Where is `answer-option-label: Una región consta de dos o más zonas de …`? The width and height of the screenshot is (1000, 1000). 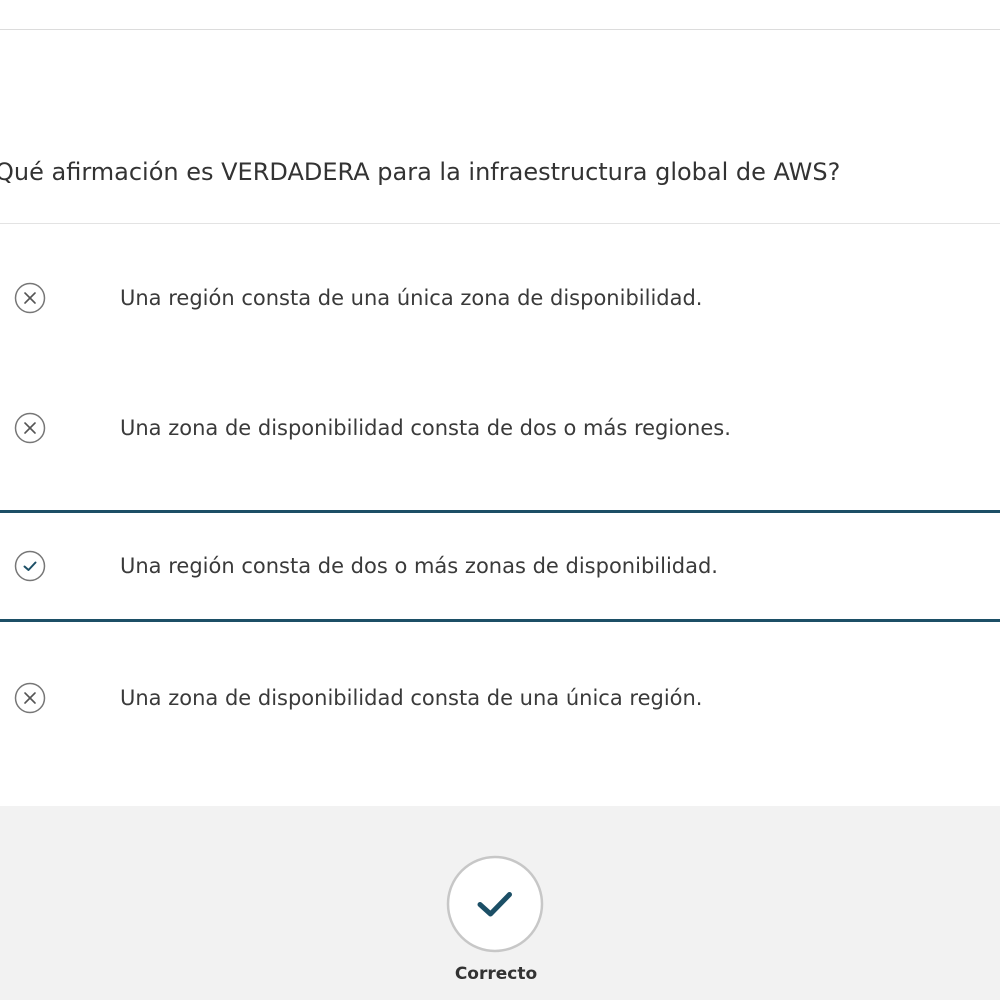
answer-option-label: Una región consta de dos o más zonas de … is located at coordinates (419, 566).